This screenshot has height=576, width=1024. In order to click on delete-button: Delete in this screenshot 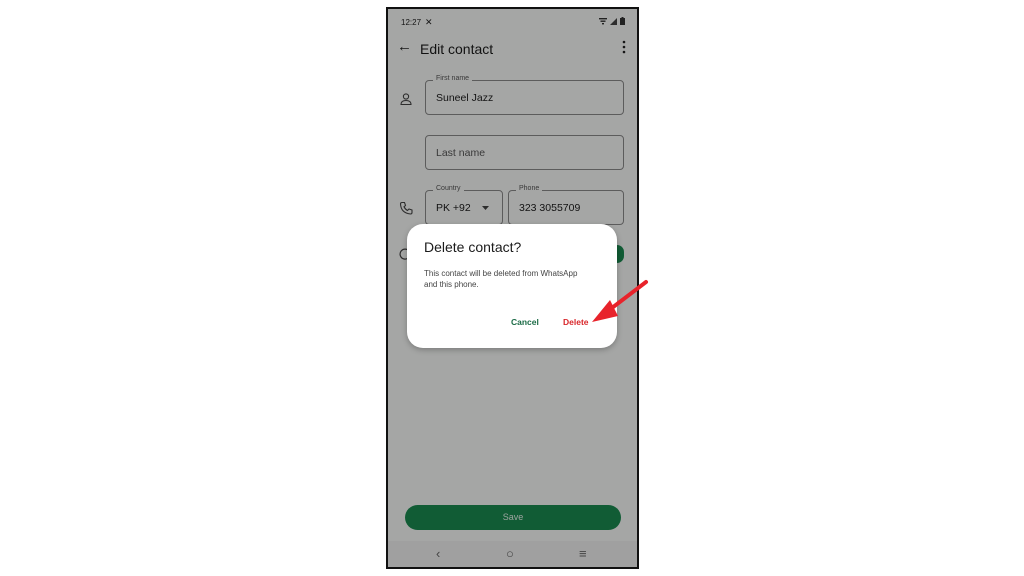, I will do `click(576, 322)`.